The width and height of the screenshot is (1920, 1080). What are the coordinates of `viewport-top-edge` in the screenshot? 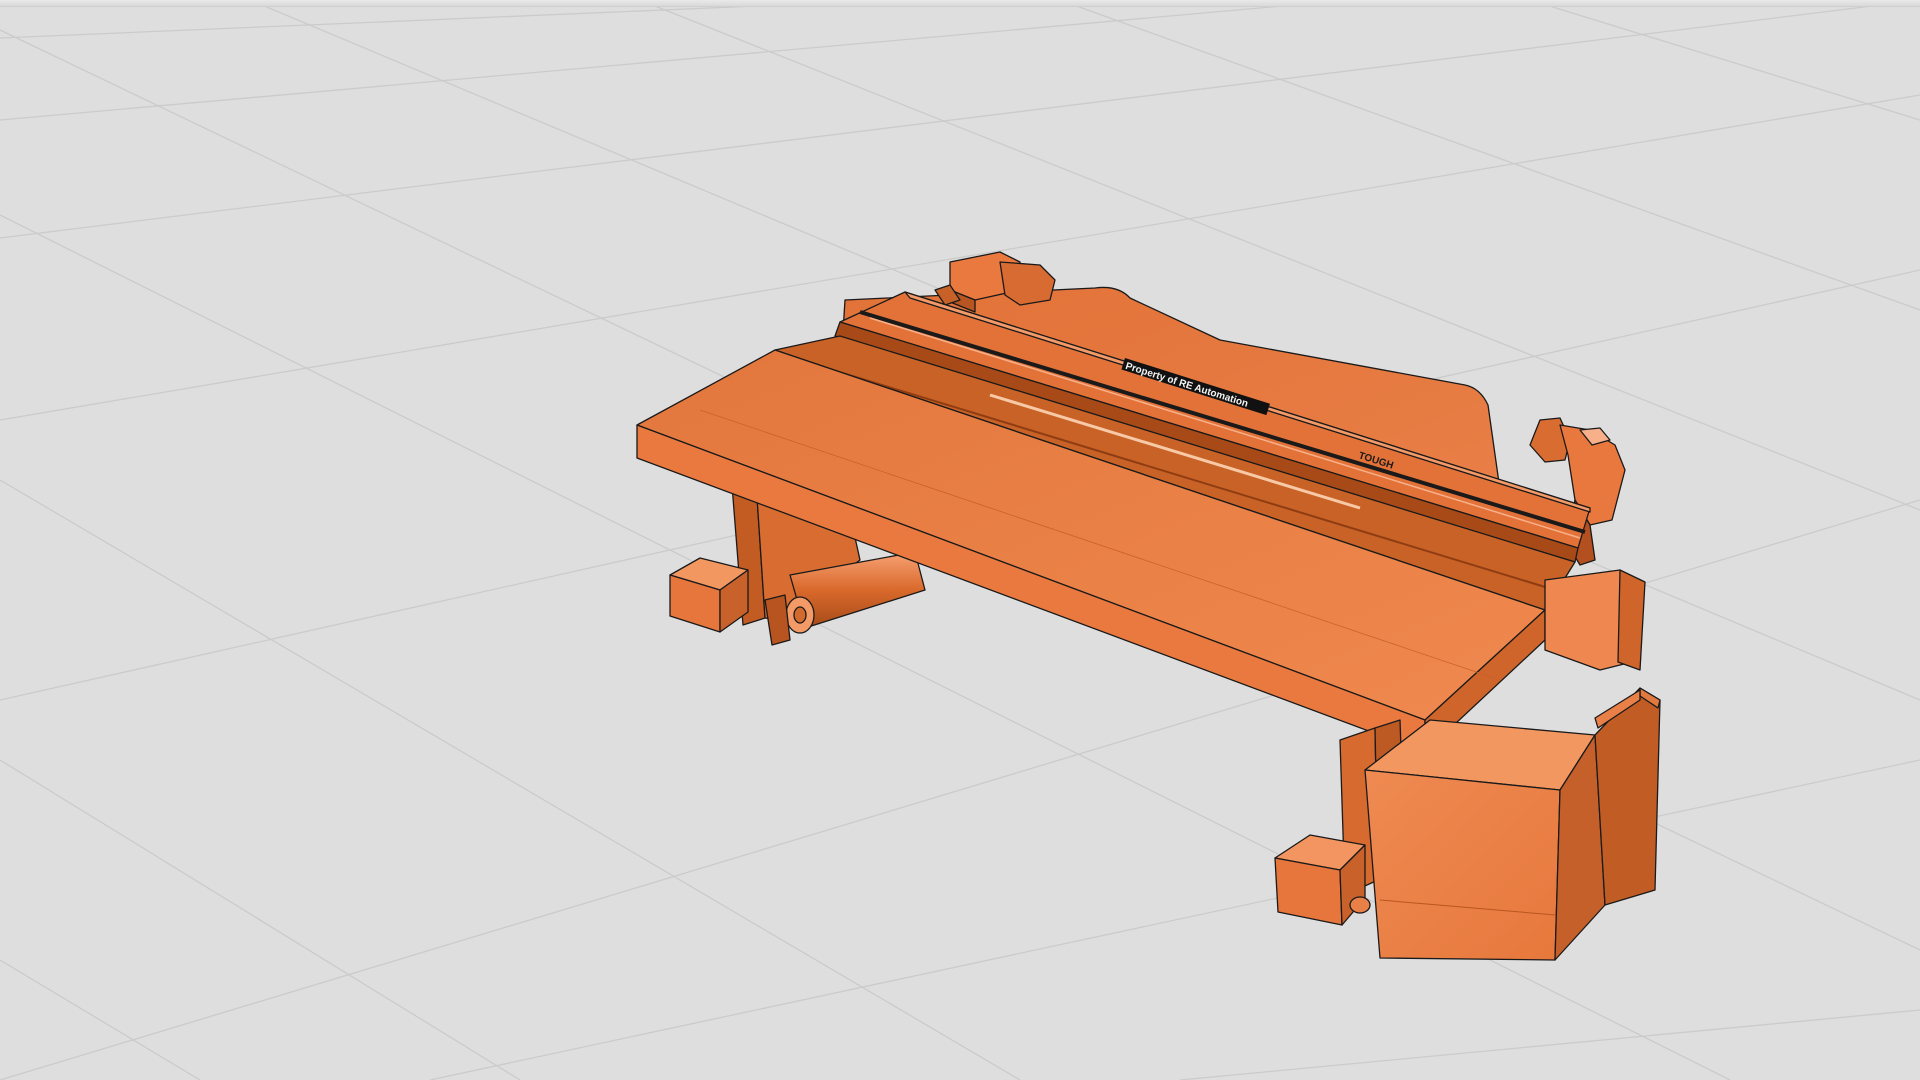 It's located at (960, 3).